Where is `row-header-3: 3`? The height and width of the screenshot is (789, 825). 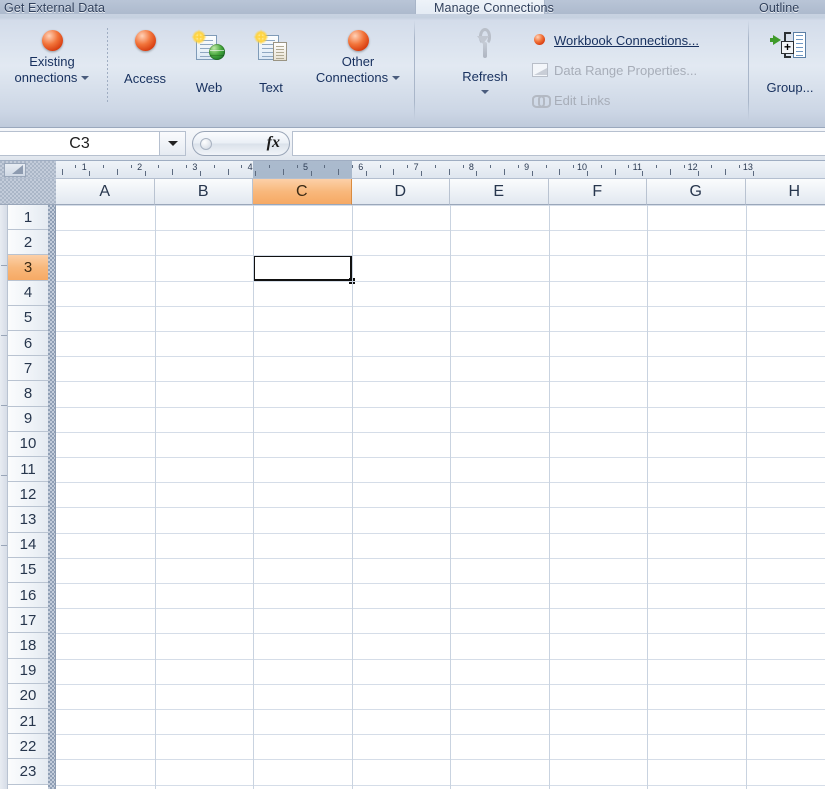
row-header-3: 3 is located at coordinates (28, 268).